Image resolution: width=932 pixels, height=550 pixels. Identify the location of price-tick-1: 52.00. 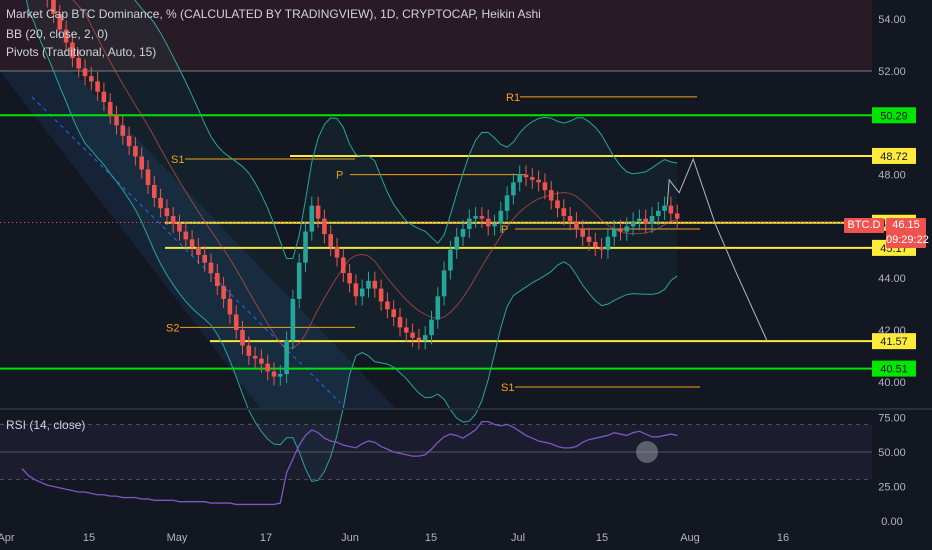
(892, 72).